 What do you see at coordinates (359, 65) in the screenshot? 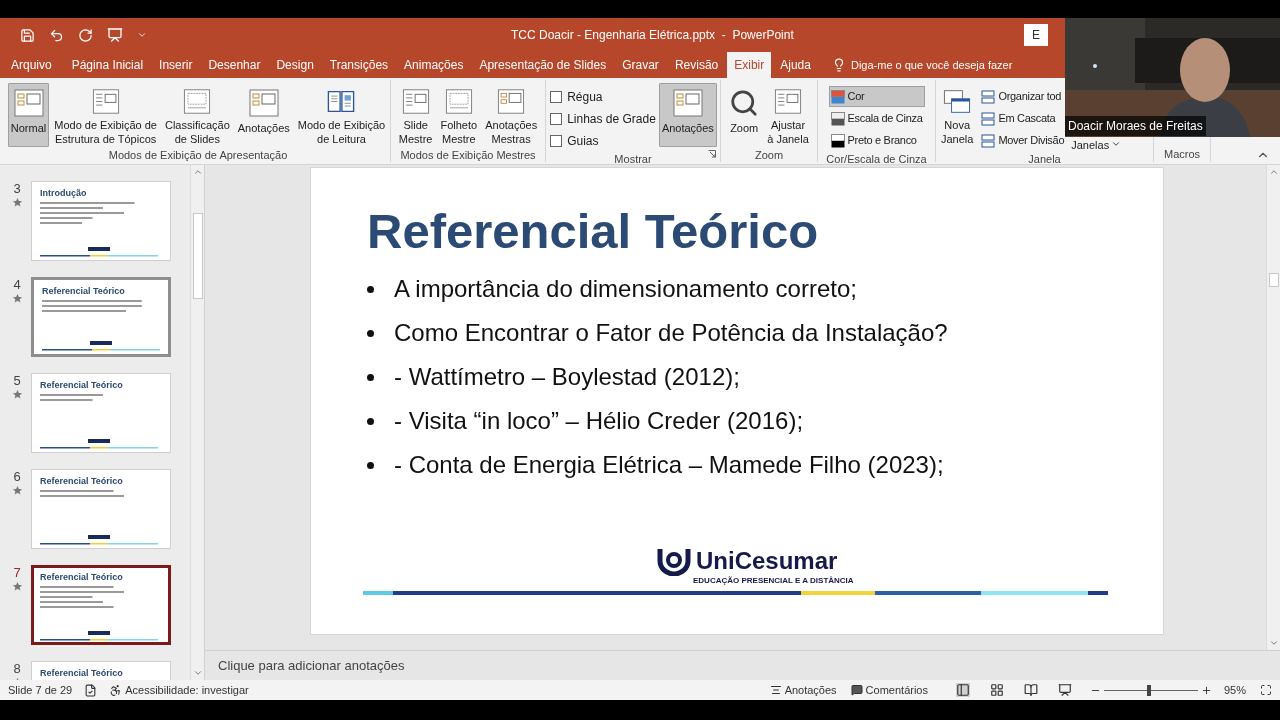
I see `ribbon-tab: Transições` at bounding box center [359, 65].